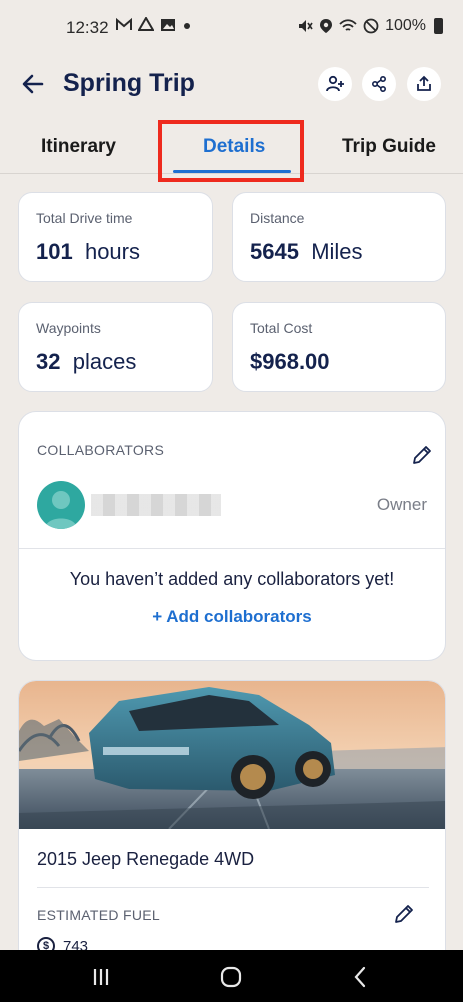 Image resolution: width=463 pixels, height=1002 pixels. Describe the element at coordinates (78, 147) in the screenshot. I see `tab-itinerary: Itinerary` at that location.